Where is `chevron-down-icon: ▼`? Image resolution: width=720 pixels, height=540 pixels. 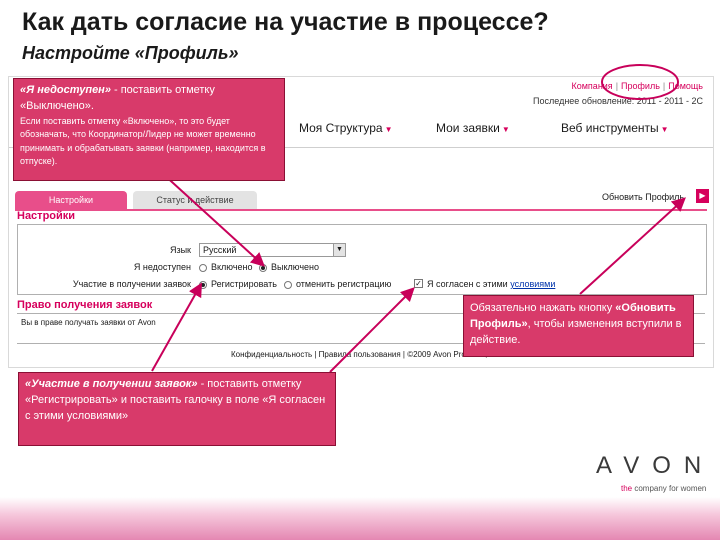
chevron-down-icon: ▼ is located at coordinates (339, 250).